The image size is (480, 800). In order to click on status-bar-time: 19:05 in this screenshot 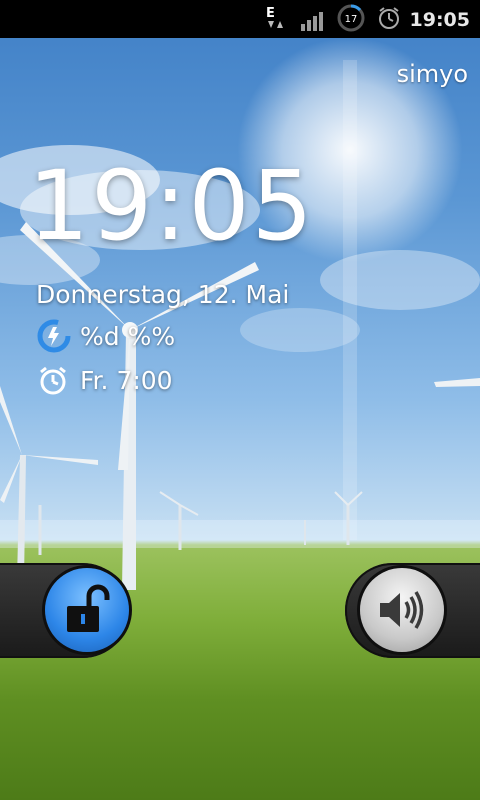, I will do `click(439, 20)`.